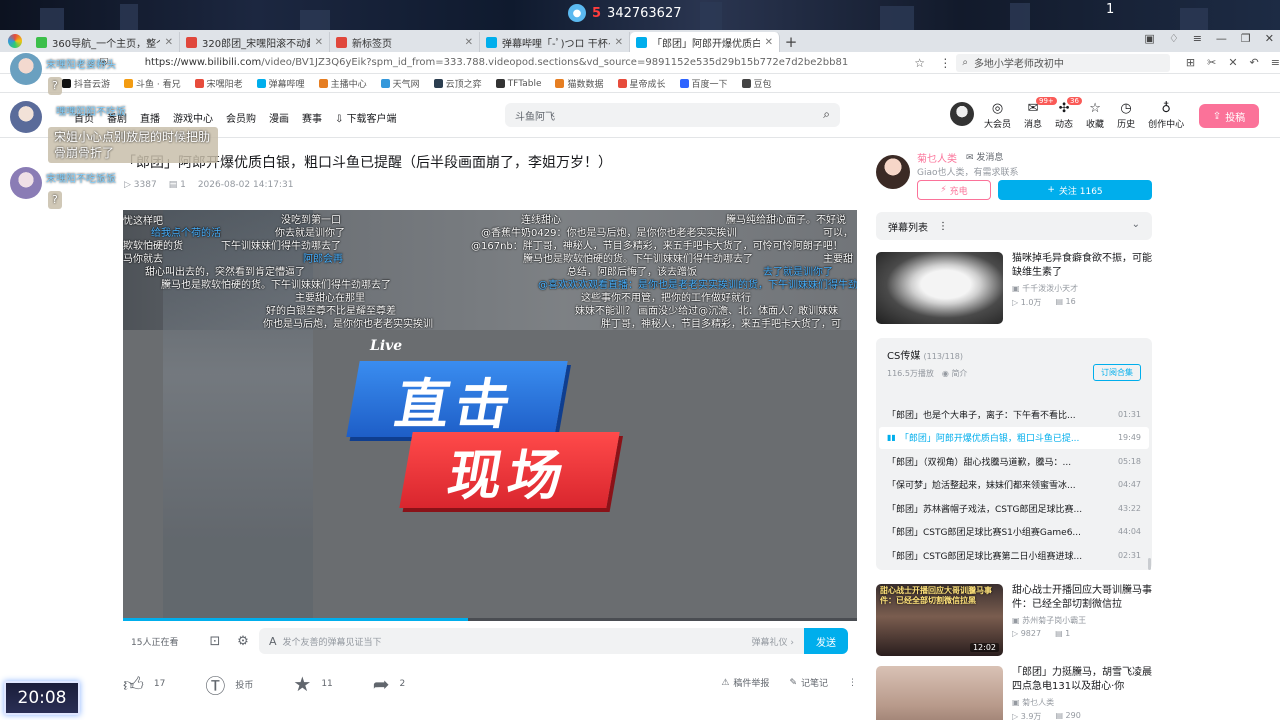 The image size is (1280, 720). What do you see at coordinates (955, 373) in the screenshot?
I see `collection-intro: ◉ 简介` at bounding box center [955, 373].